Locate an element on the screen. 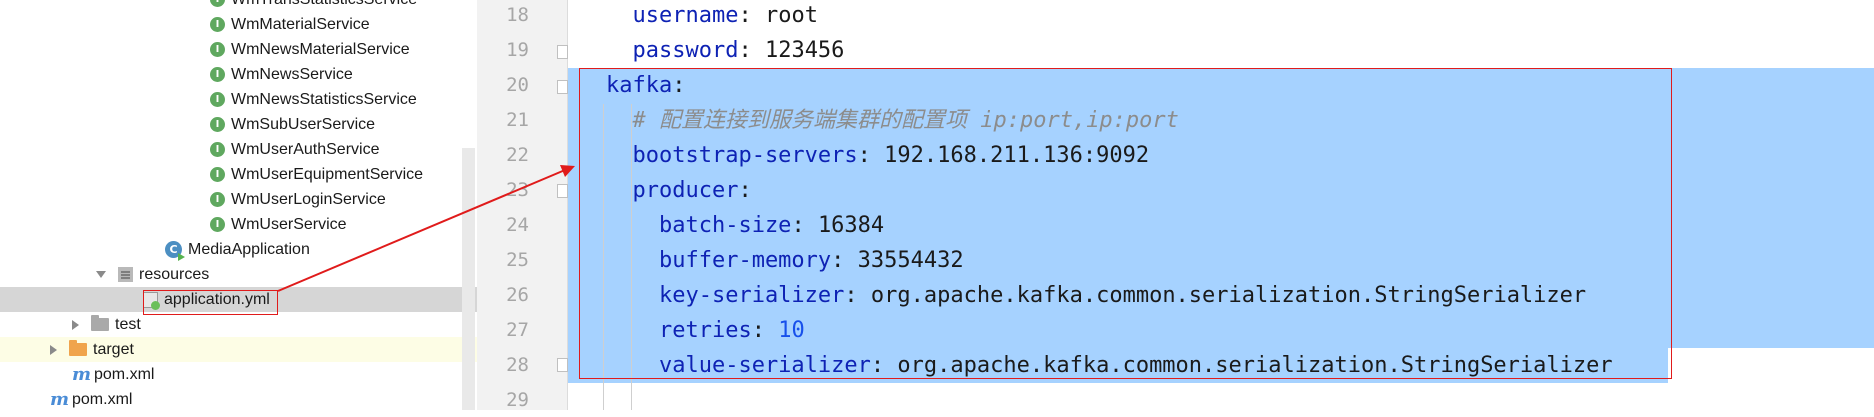 Image resolution: width=1874 pixels, height=417 pixels. tree-item-label: WmMaterialService is located at coordinates (300, 24).